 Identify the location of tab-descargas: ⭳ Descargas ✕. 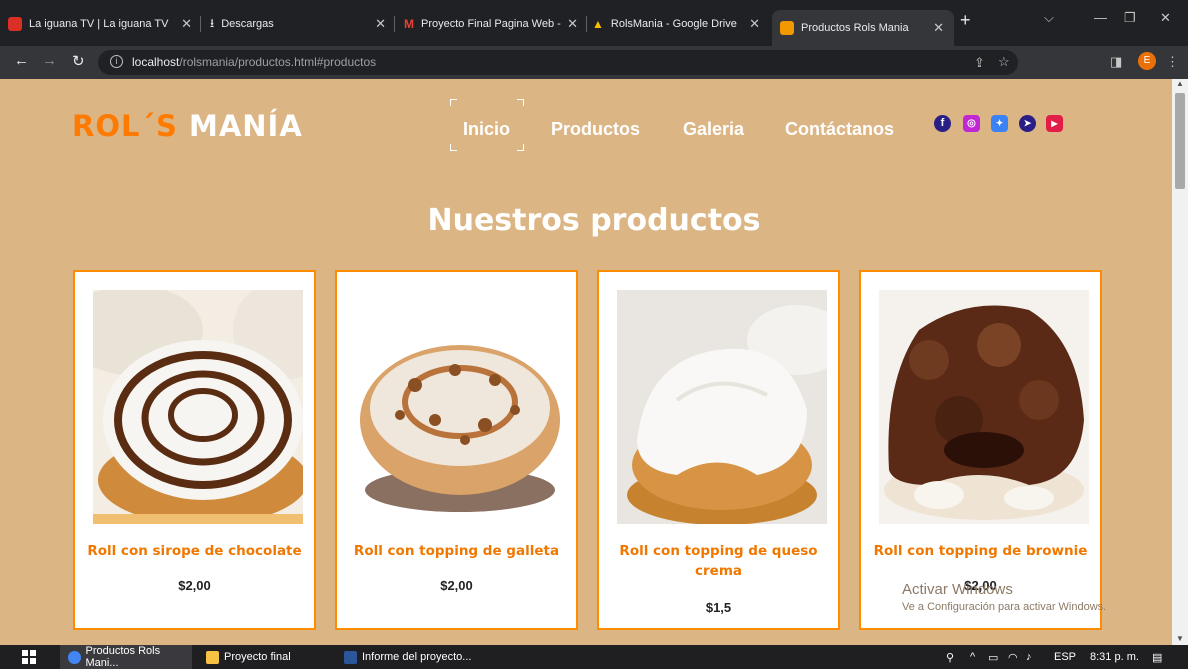
(301, 24).